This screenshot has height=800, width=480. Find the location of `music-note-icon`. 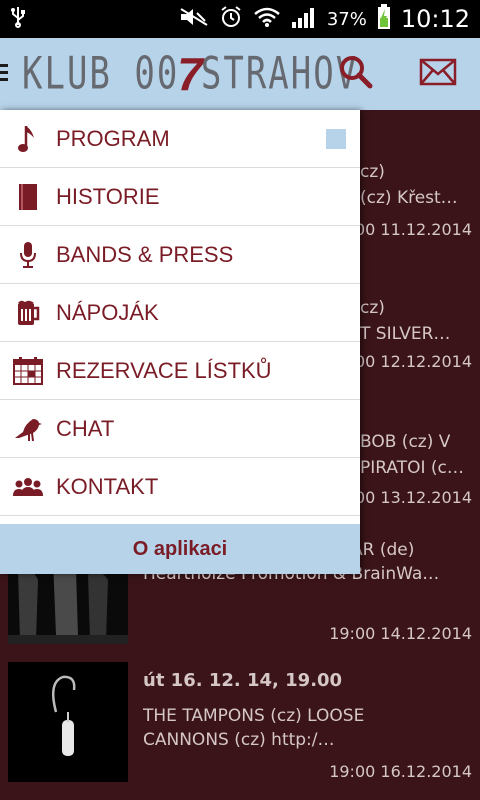

music-note-icon is located at coordinates (28, 139).